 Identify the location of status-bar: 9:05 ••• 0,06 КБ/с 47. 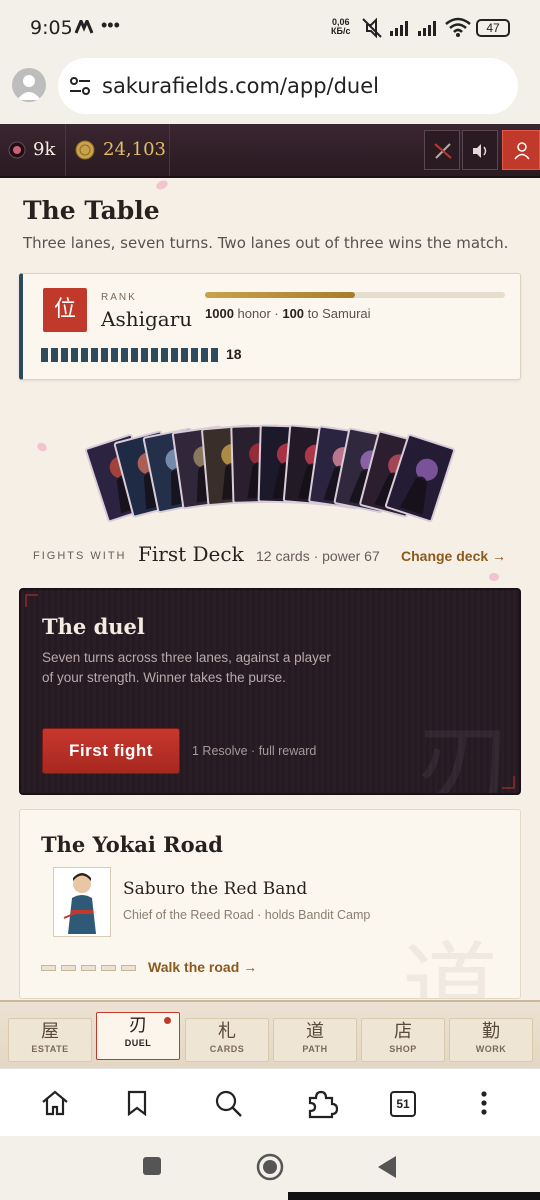
(270, 28).